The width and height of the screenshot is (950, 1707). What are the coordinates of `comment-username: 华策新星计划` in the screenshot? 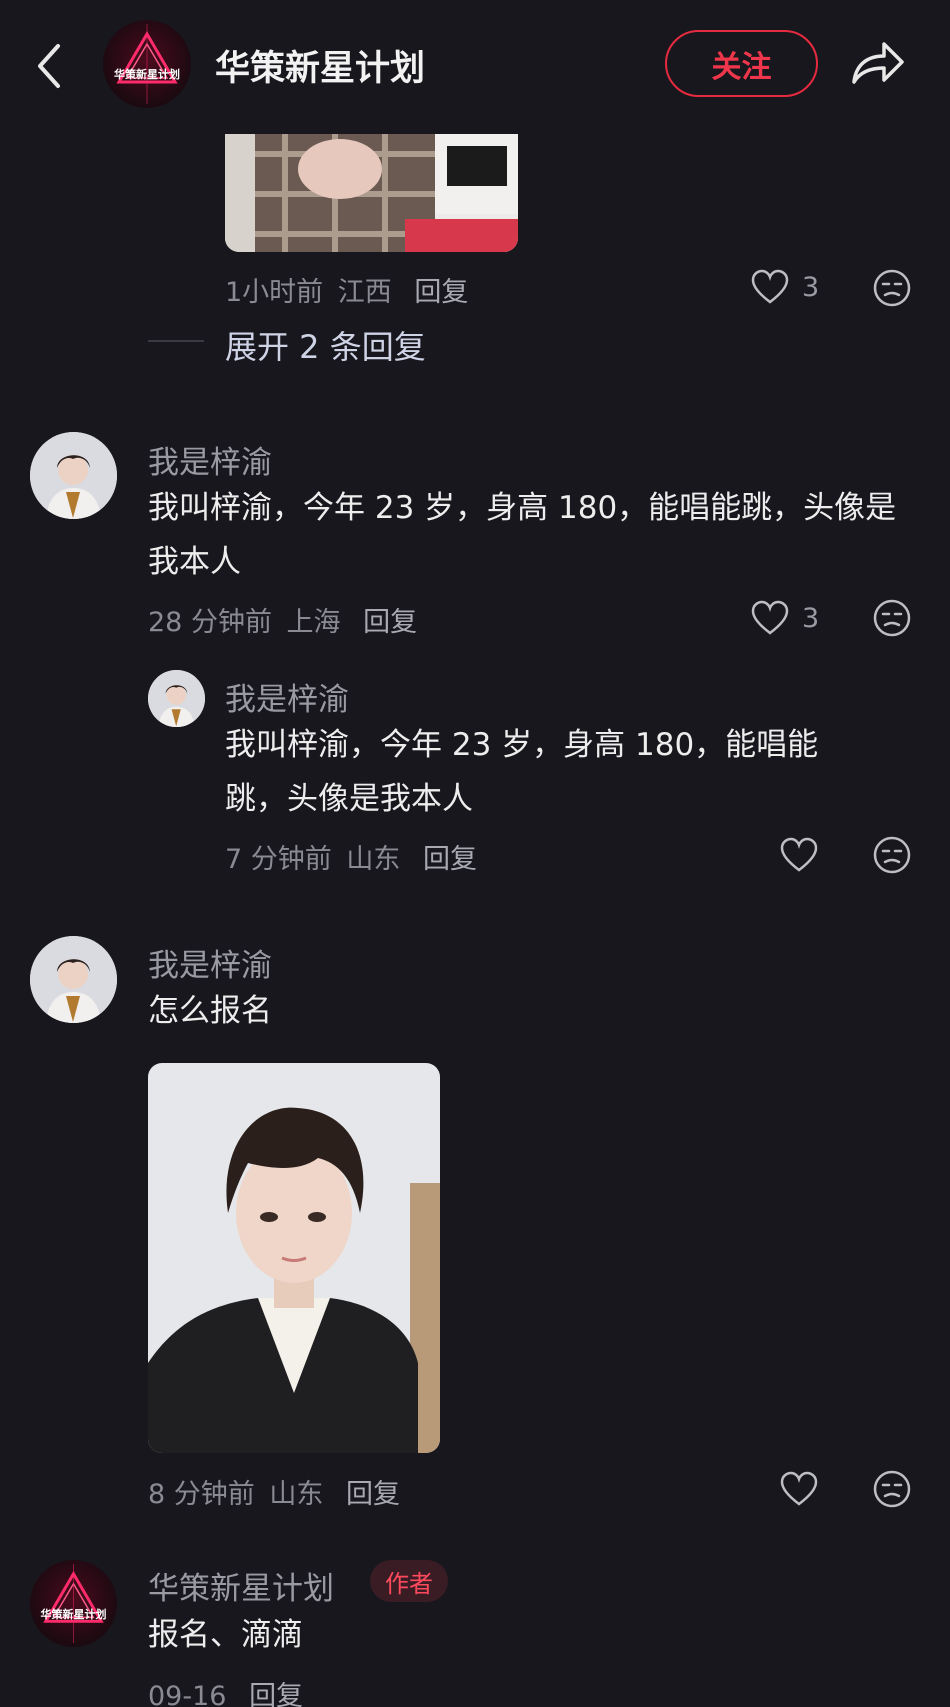 It's located at (241, 1585).